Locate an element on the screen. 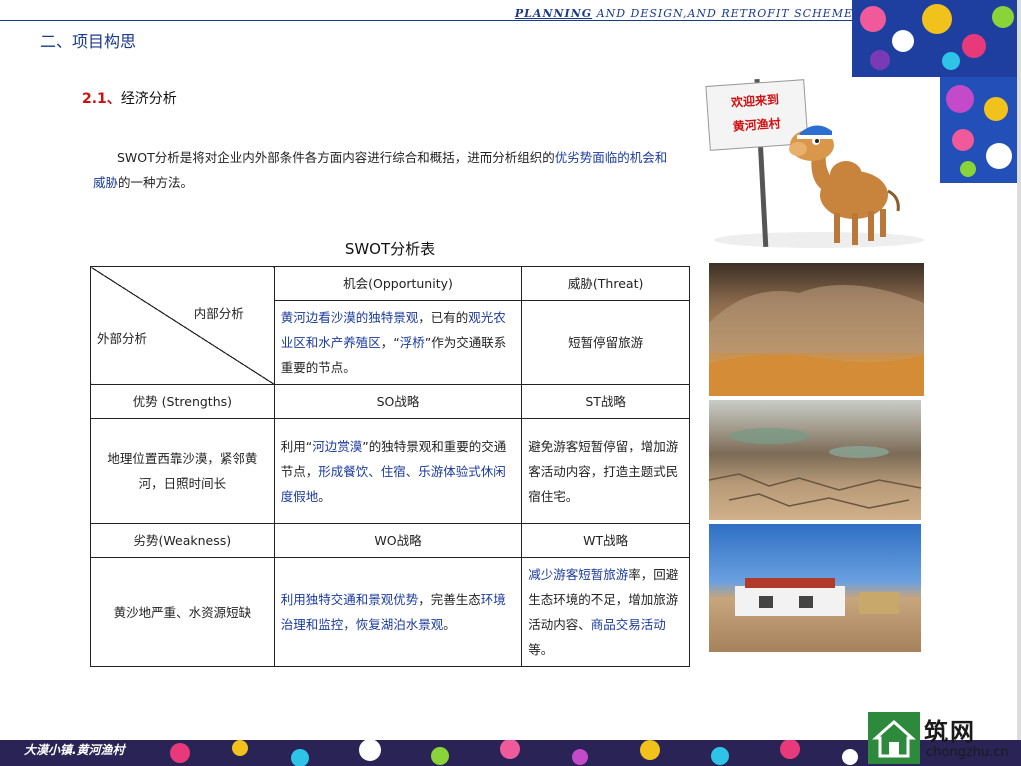  wt-label: WT战略 is located at coordinates (605, 540).